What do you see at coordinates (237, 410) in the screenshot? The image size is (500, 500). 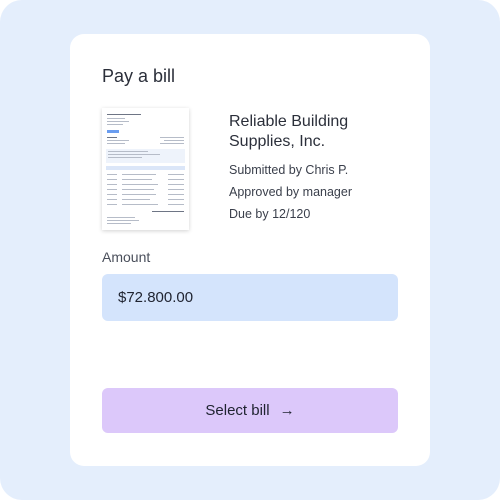 I see `select-bill-label: Select bill` at bounding box center [237, 410].